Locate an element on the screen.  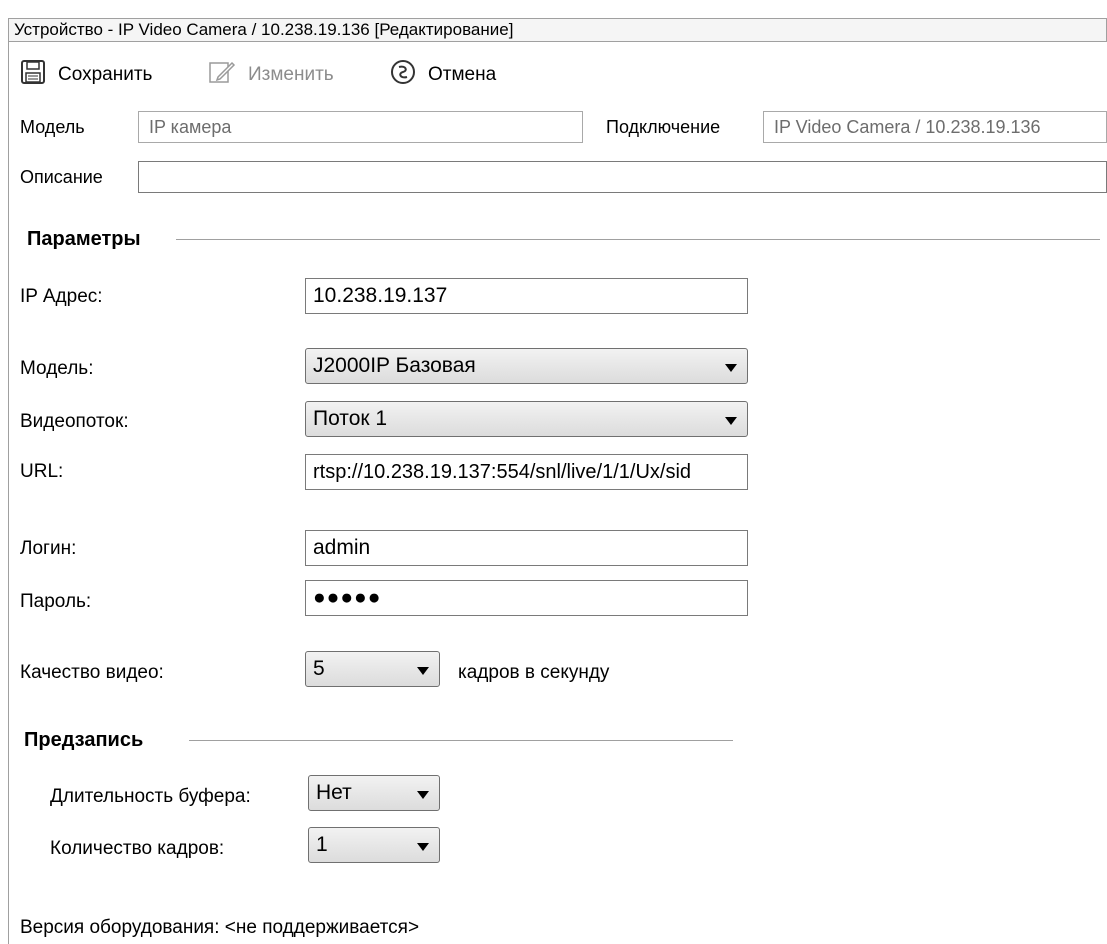
ip-address-label: IP Адрес: is located at coordinates (61, 296).